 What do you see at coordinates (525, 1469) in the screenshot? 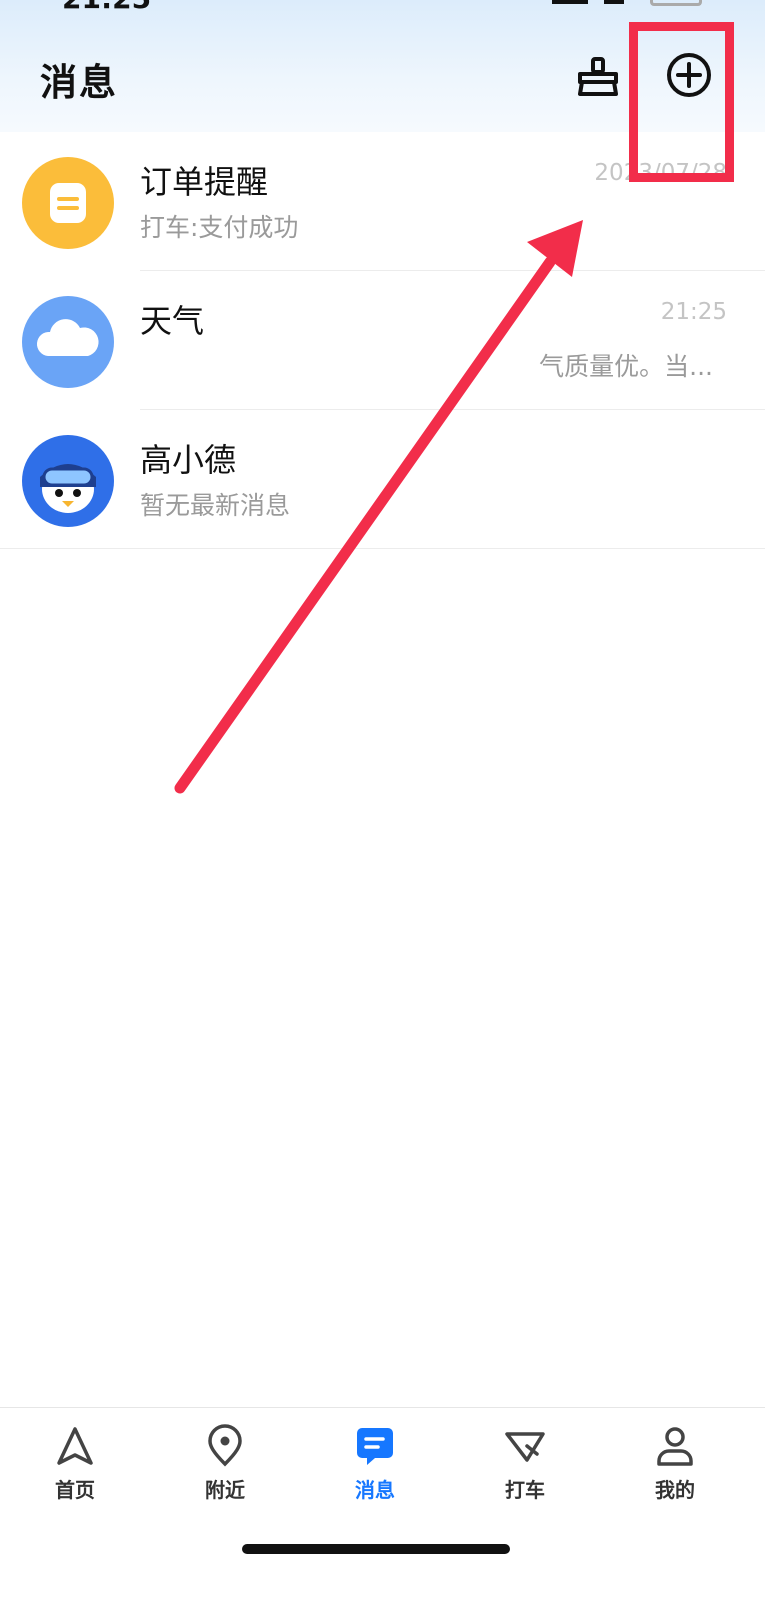
I see `tab-taxi: 打车` at bounding box center [525, 1469].